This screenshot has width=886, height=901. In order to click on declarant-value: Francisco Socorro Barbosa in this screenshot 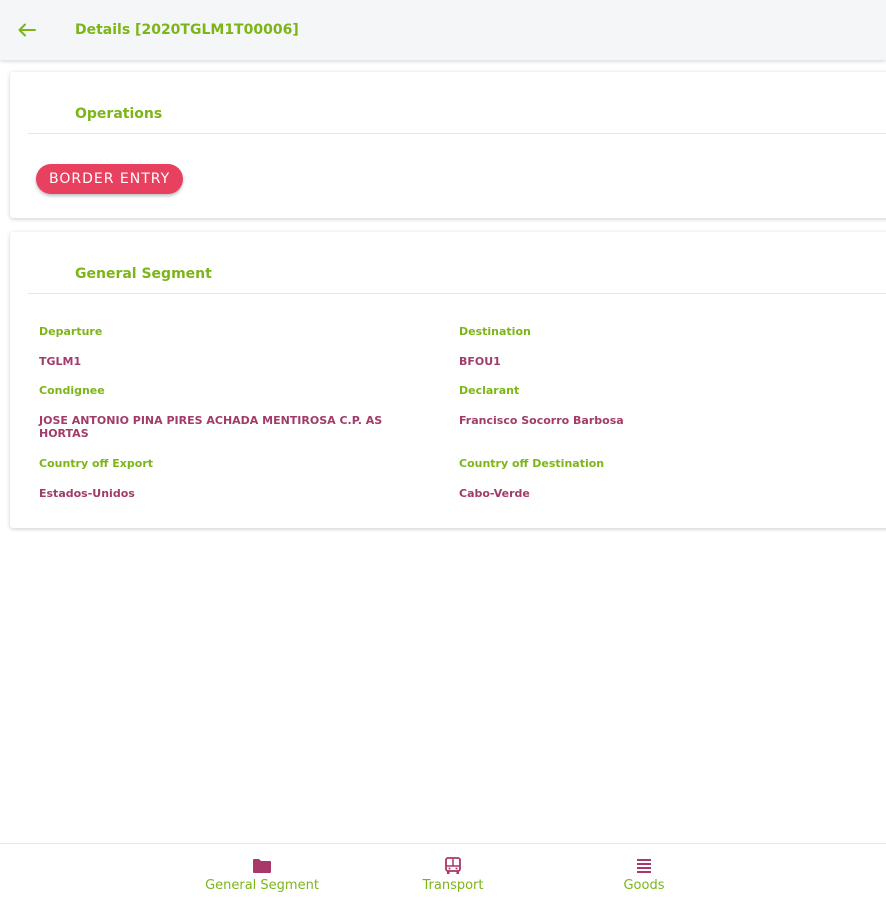, I will do `click(541, 420)`.